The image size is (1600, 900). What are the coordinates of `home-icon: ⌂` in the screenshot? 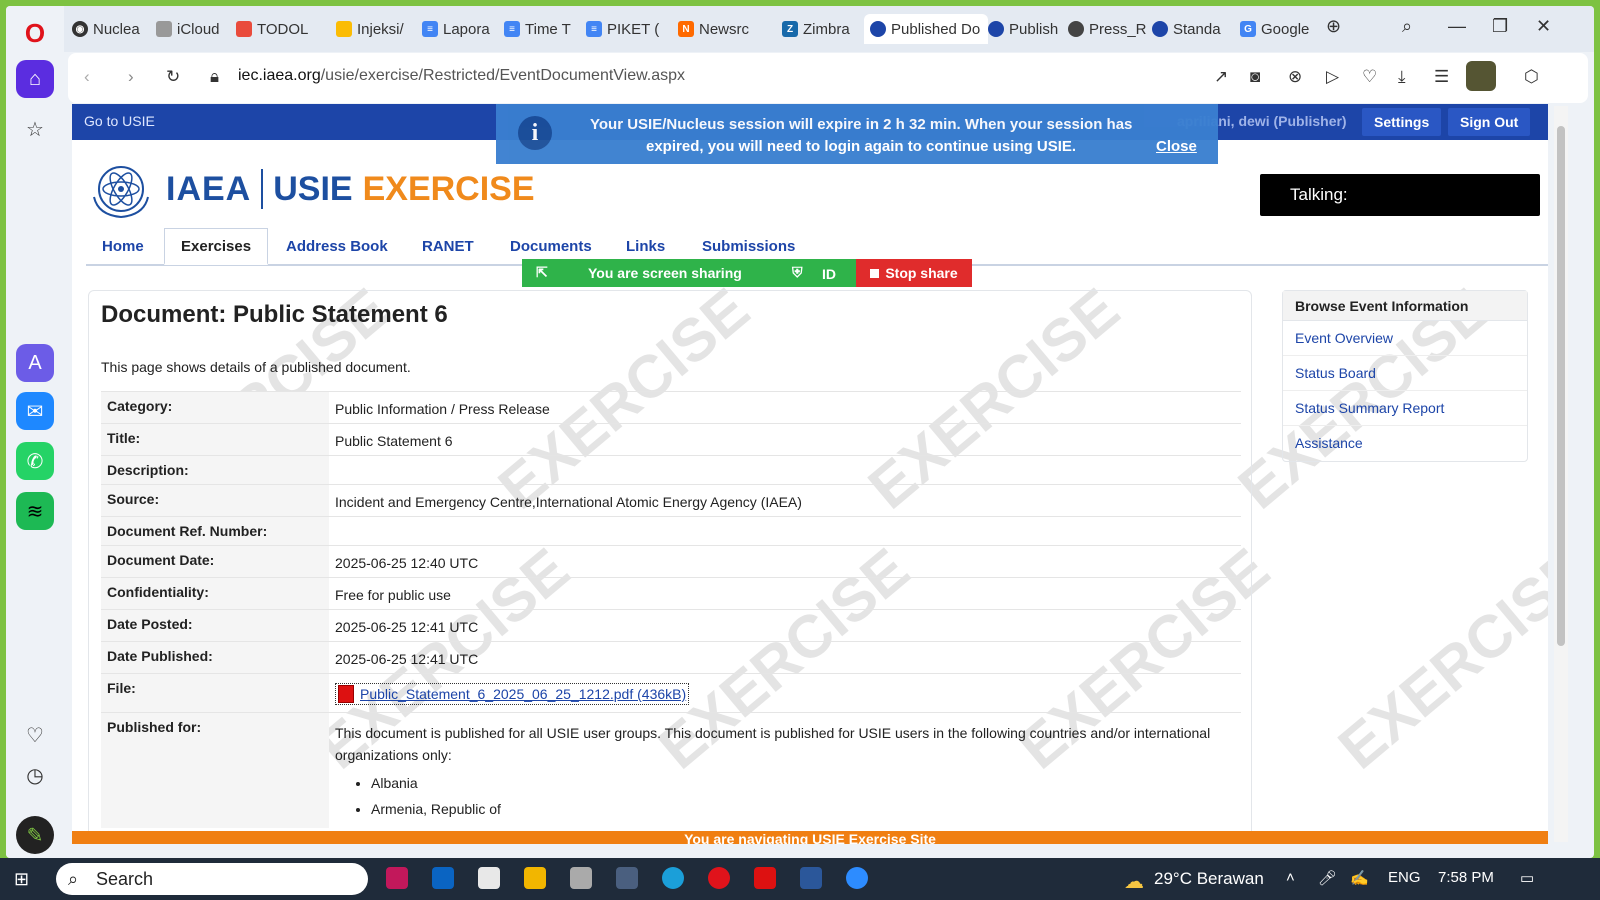 It's located at (35, 79).